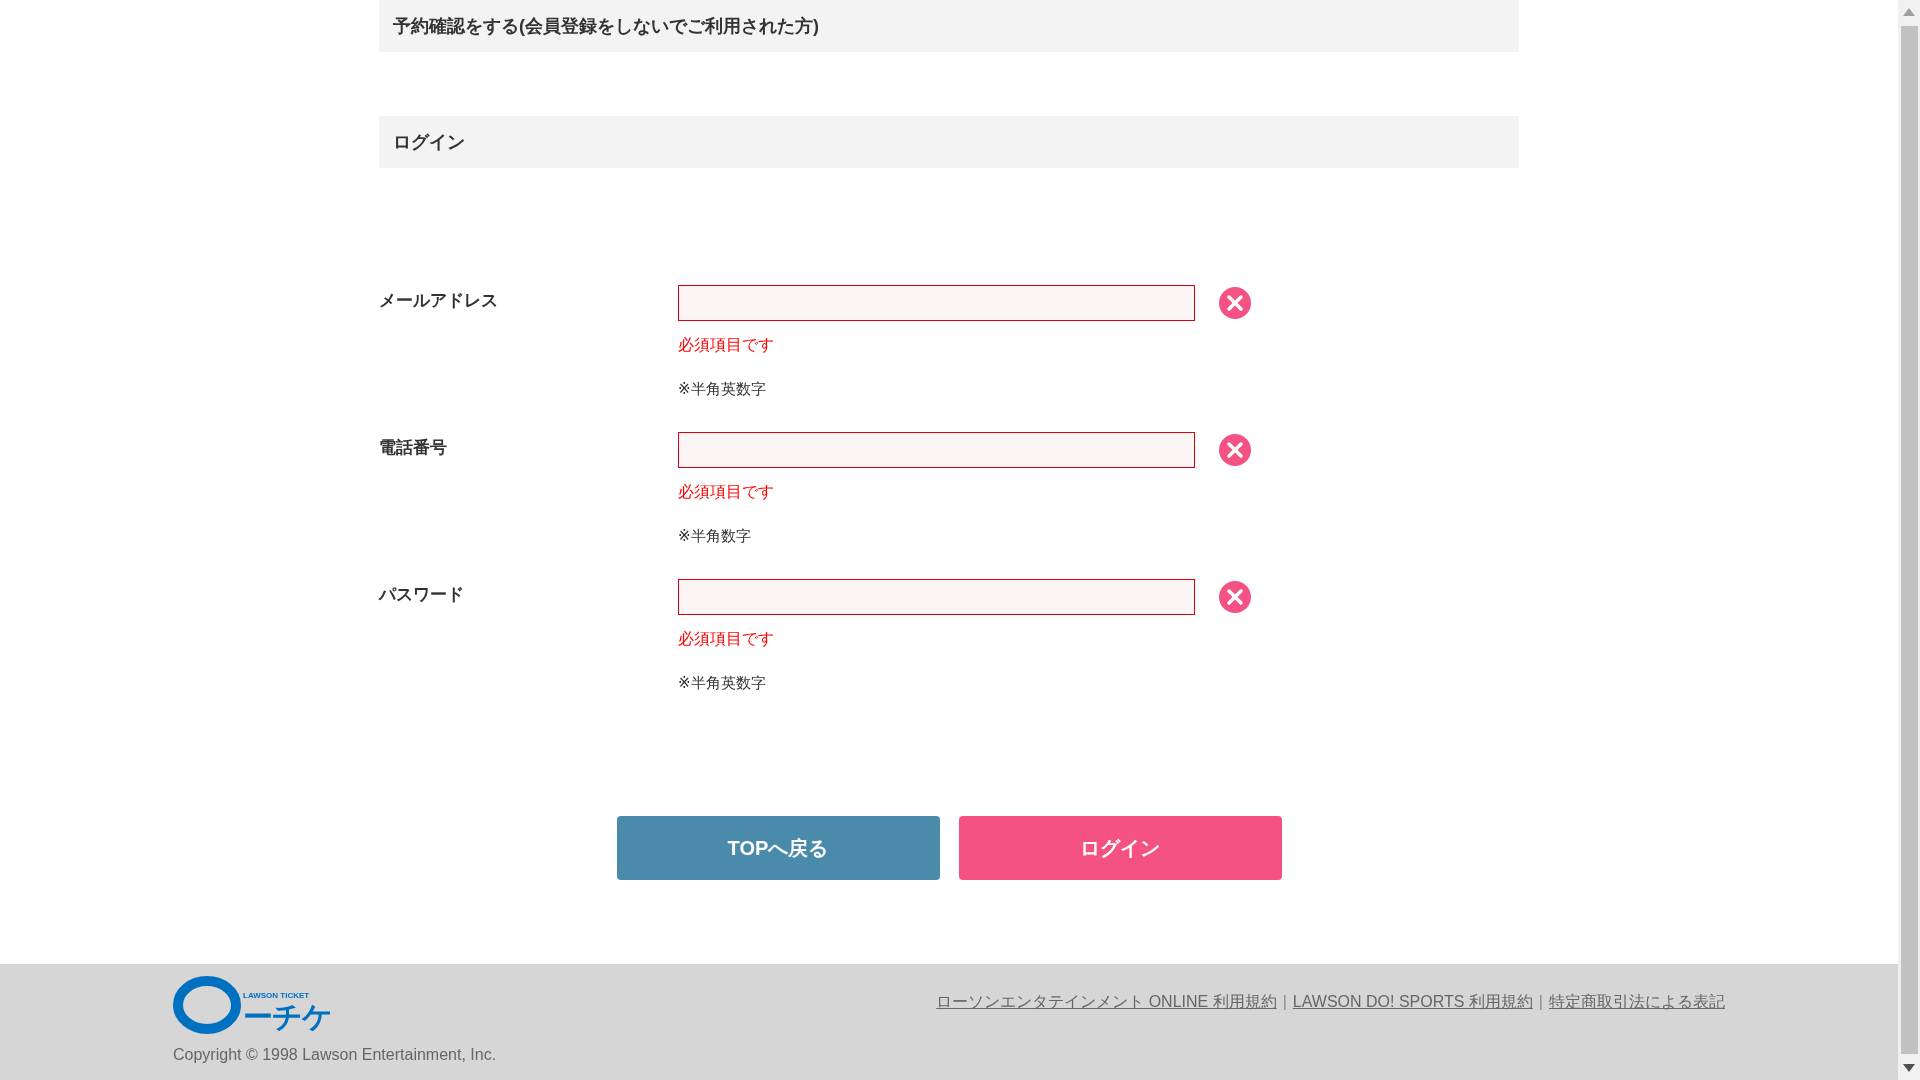 The width and height of the screenshot is (1920, 1080). What do you see at coordinates (1637, 1002) in the screenshot?
I see `footer-link: 特定商取引法による表記` at bounding box center [1637, 1002].